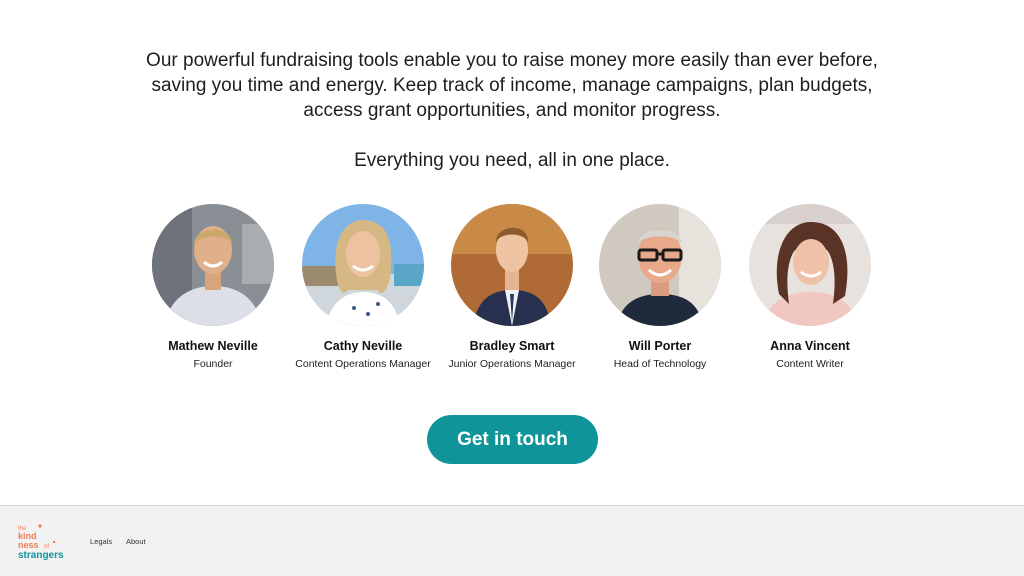 This screenshot has width=1024, height=576. Describe the element at coordinates (660, 346) in the screenshot. I see `member-name: Will Porter` at that location.